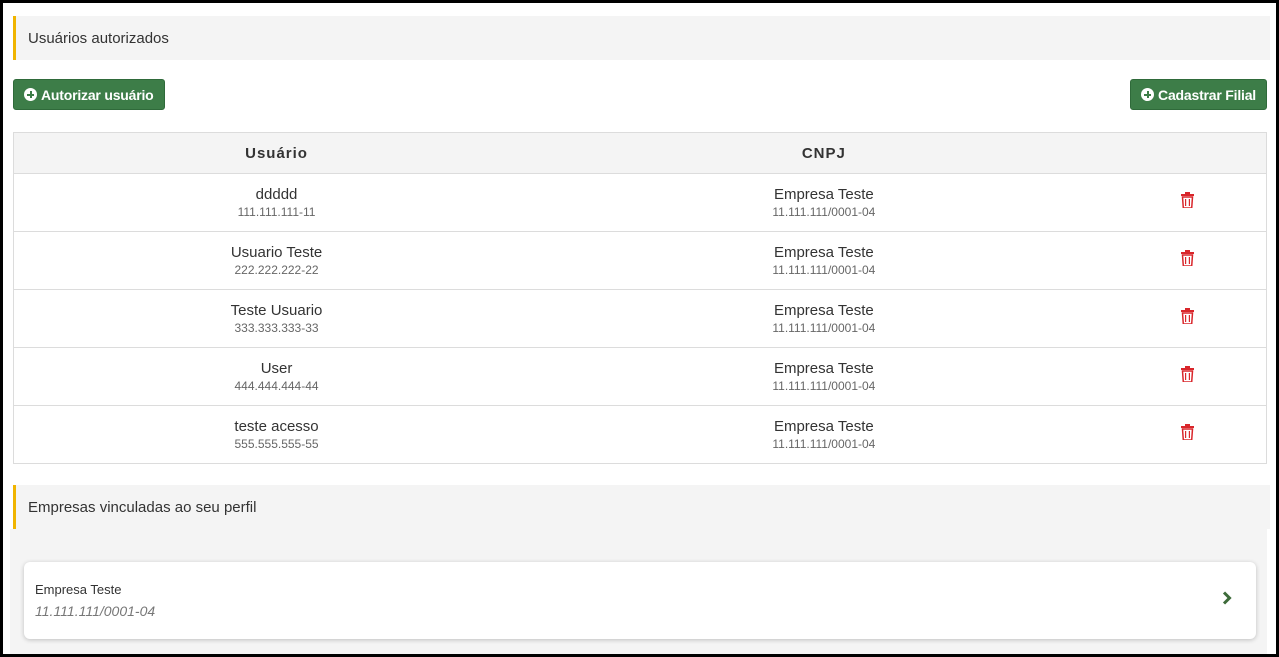 The height and width of the screenshot is (657, 1279). Describe the element at coordinates (276, 368) in the screenshot. I see `user-name: User` at that location.